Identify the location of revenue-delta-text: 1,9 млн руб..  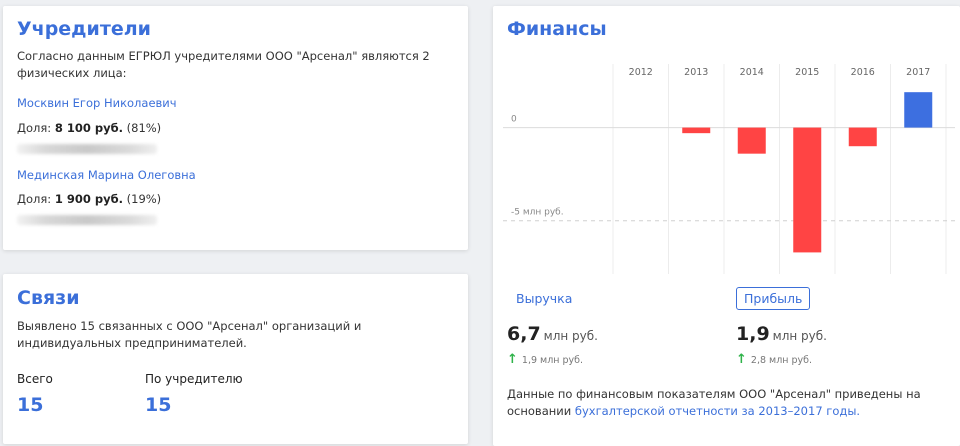
(552, 360).